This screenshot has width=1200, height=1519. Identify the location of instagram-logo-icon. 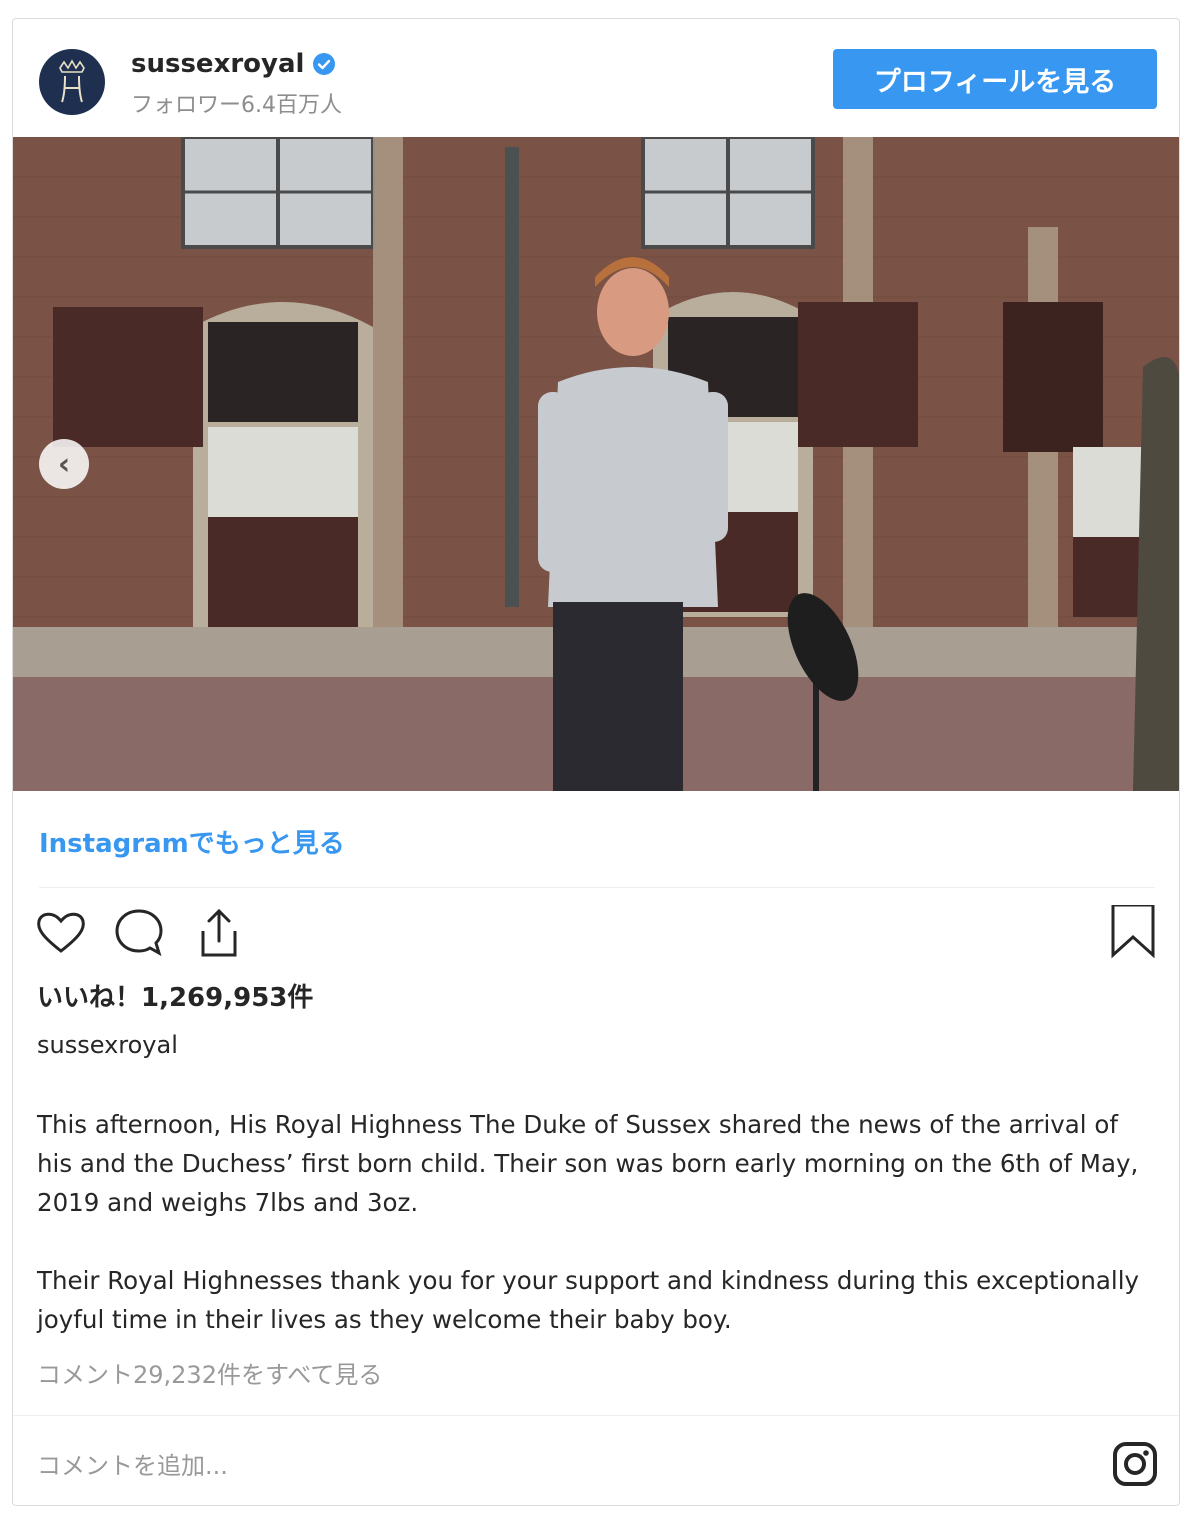
(1135, 1464).